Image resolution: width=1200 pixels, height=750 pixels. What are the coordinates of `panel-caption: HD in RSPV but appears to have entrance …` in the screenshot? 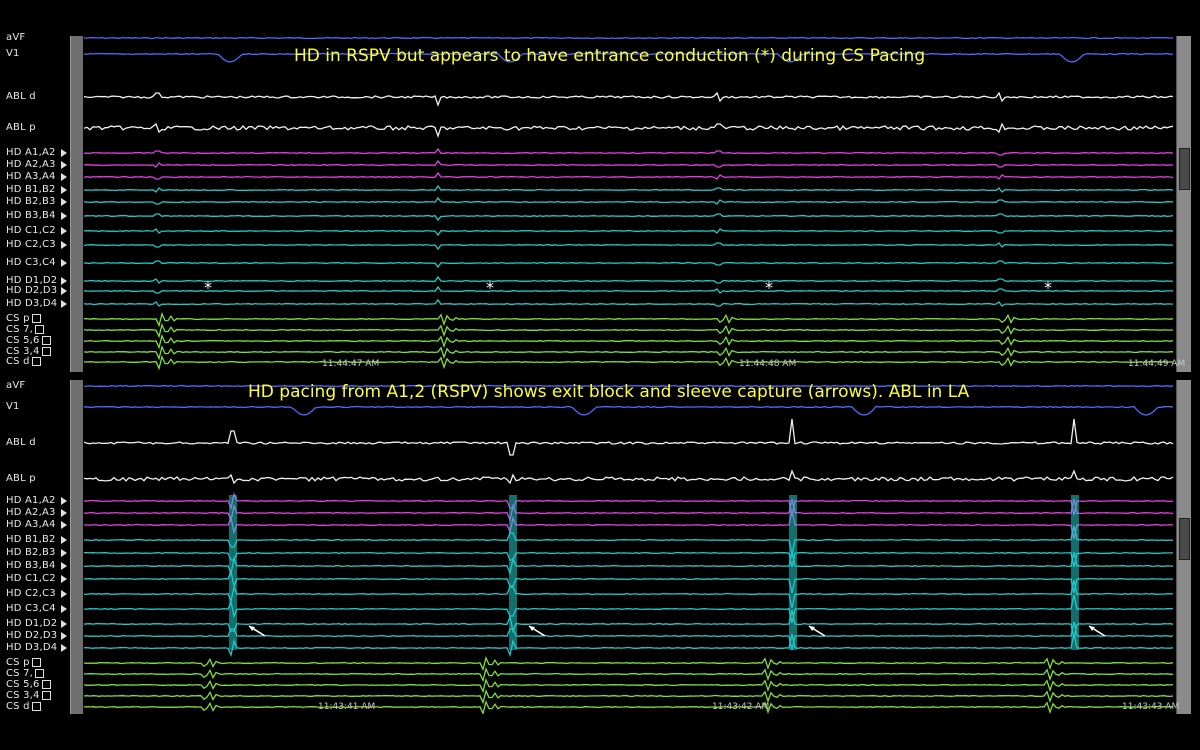 It's located at (610, 56).